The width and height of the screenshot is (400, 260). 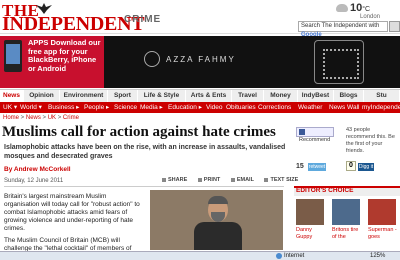 I want to click on article-photo, so click(x=216, y=220).